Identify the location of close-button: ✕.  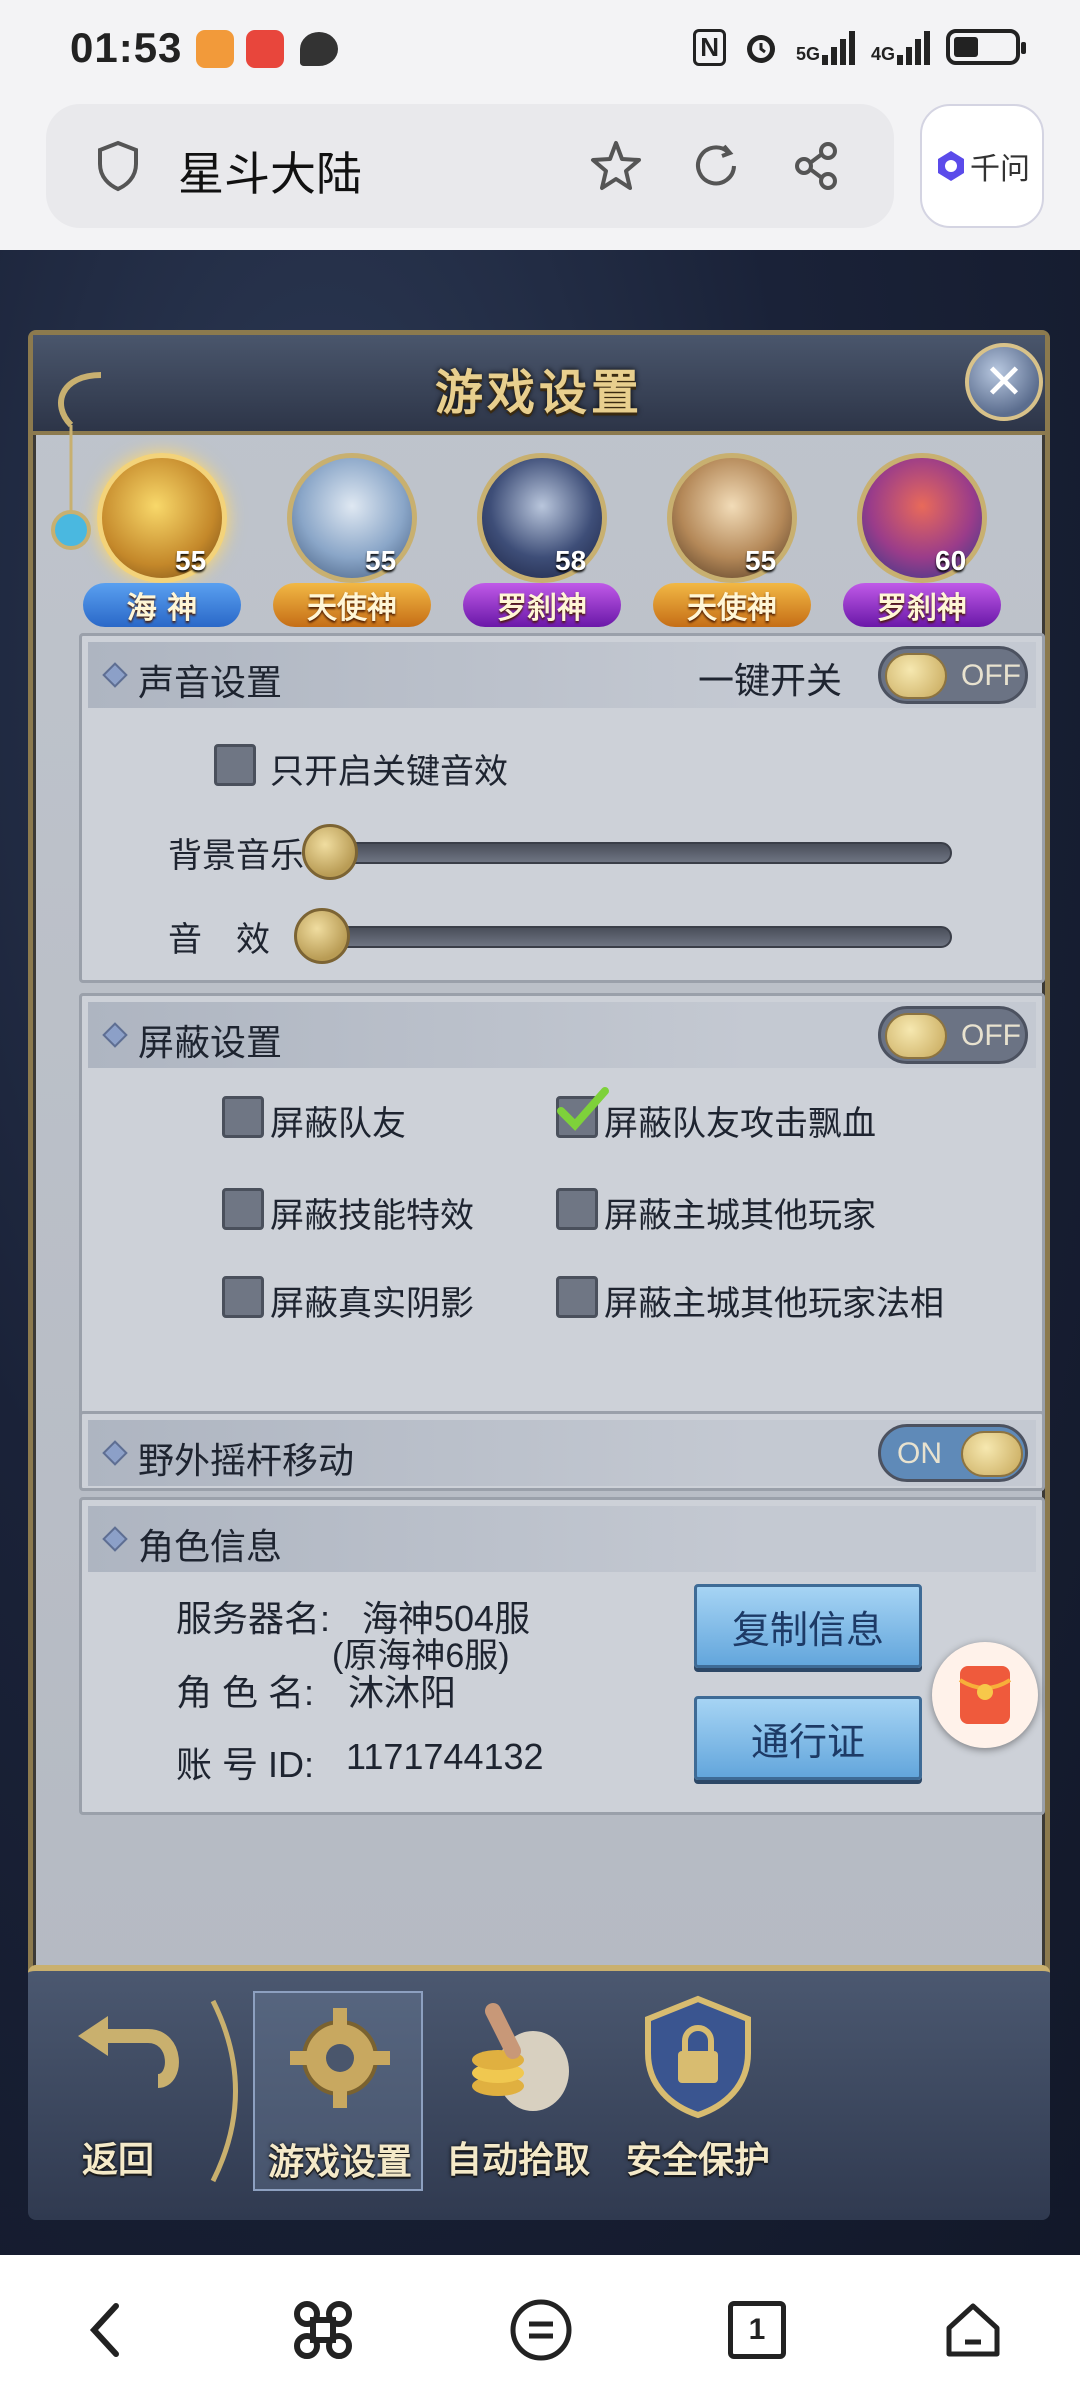
(1004, 382).